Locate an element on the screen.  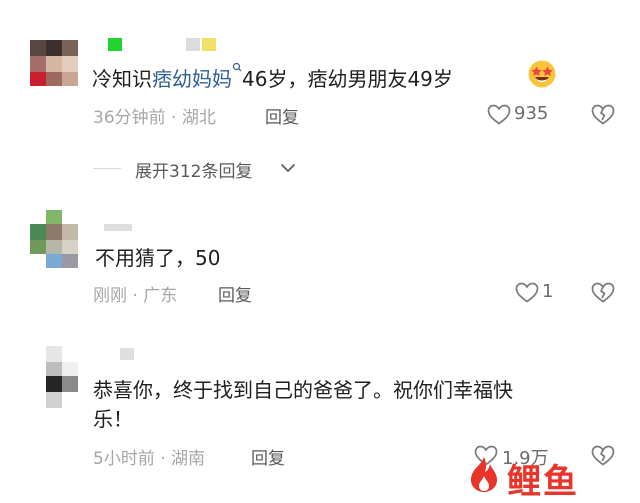
comment-text-line2: 乐！ is located at coordinates (113, 419).